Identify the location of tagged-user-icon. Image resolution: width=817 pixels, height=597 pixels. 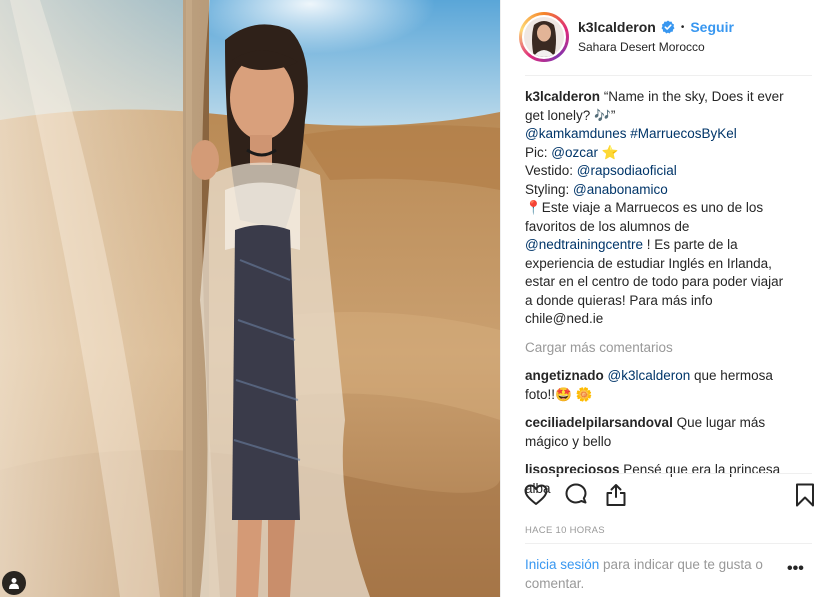
(14, 583).